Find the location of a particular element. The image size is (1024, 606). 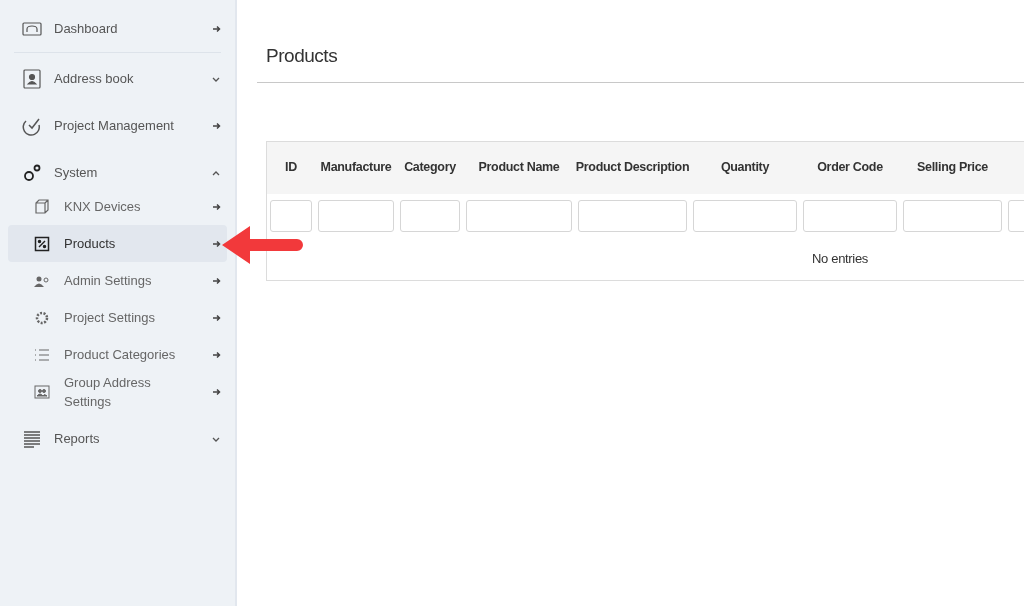

empty-message: No entries is located at coordinates (840, 258).